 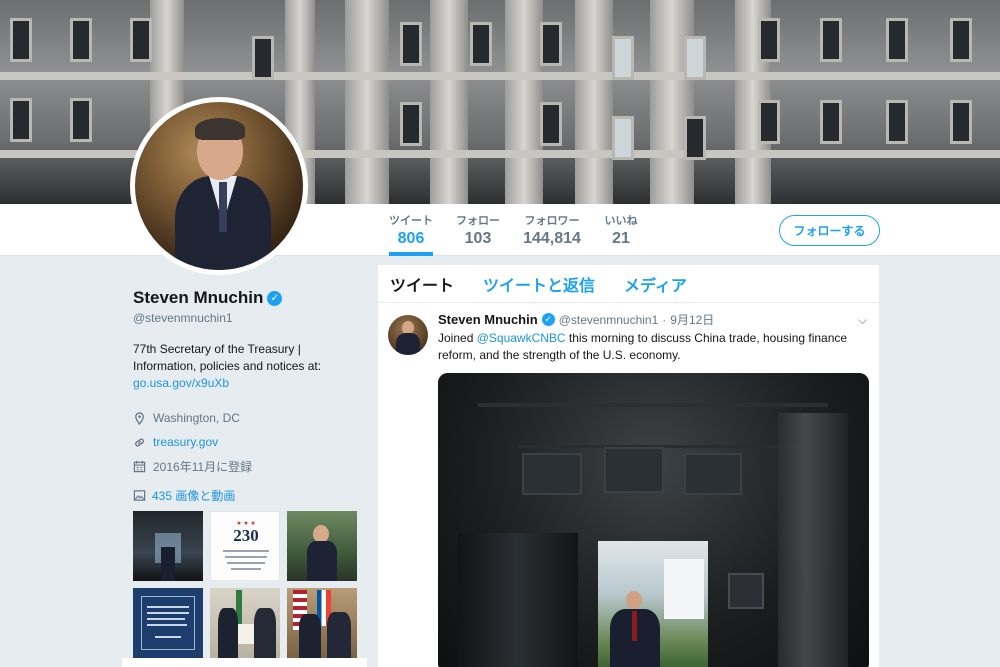 What do you see at coordinates (244, 662) in the screenshot?
I see `sidebar-next-card` at bounding box center [244, 662].